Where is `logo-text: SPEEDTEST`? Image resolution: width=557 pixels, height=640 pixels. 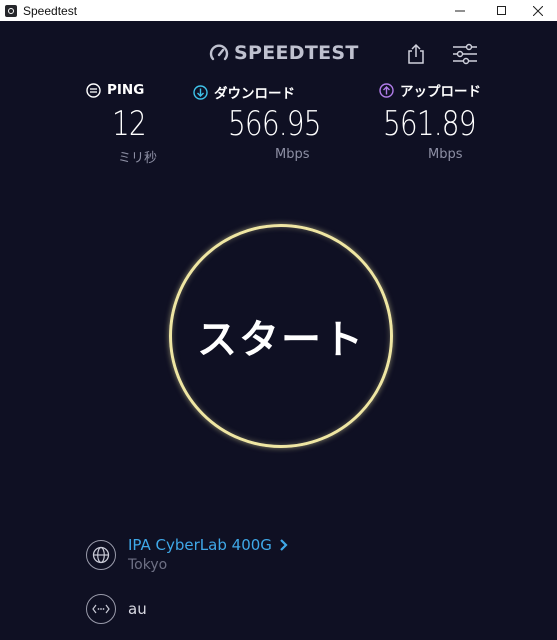 logo-text: SPEEDTEST is located at coordinates (296, 53).